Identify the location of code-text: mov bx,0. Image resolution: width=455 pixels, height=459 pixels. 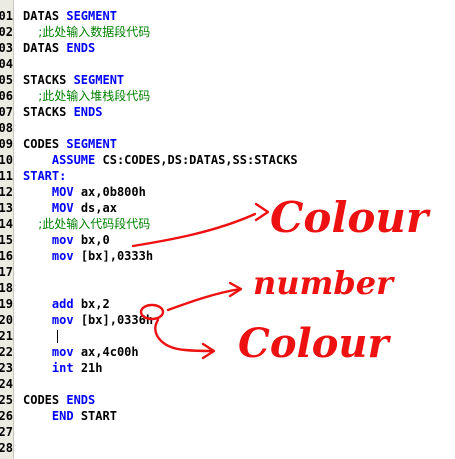
(66, 240).